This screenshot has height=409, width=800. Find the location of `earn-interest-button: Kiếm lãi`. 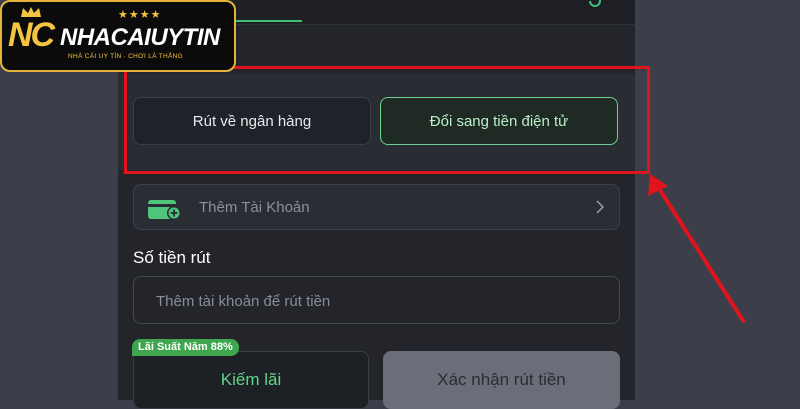

earn-interest-button: Kiếm lãi is located at coordinates (251, 380).